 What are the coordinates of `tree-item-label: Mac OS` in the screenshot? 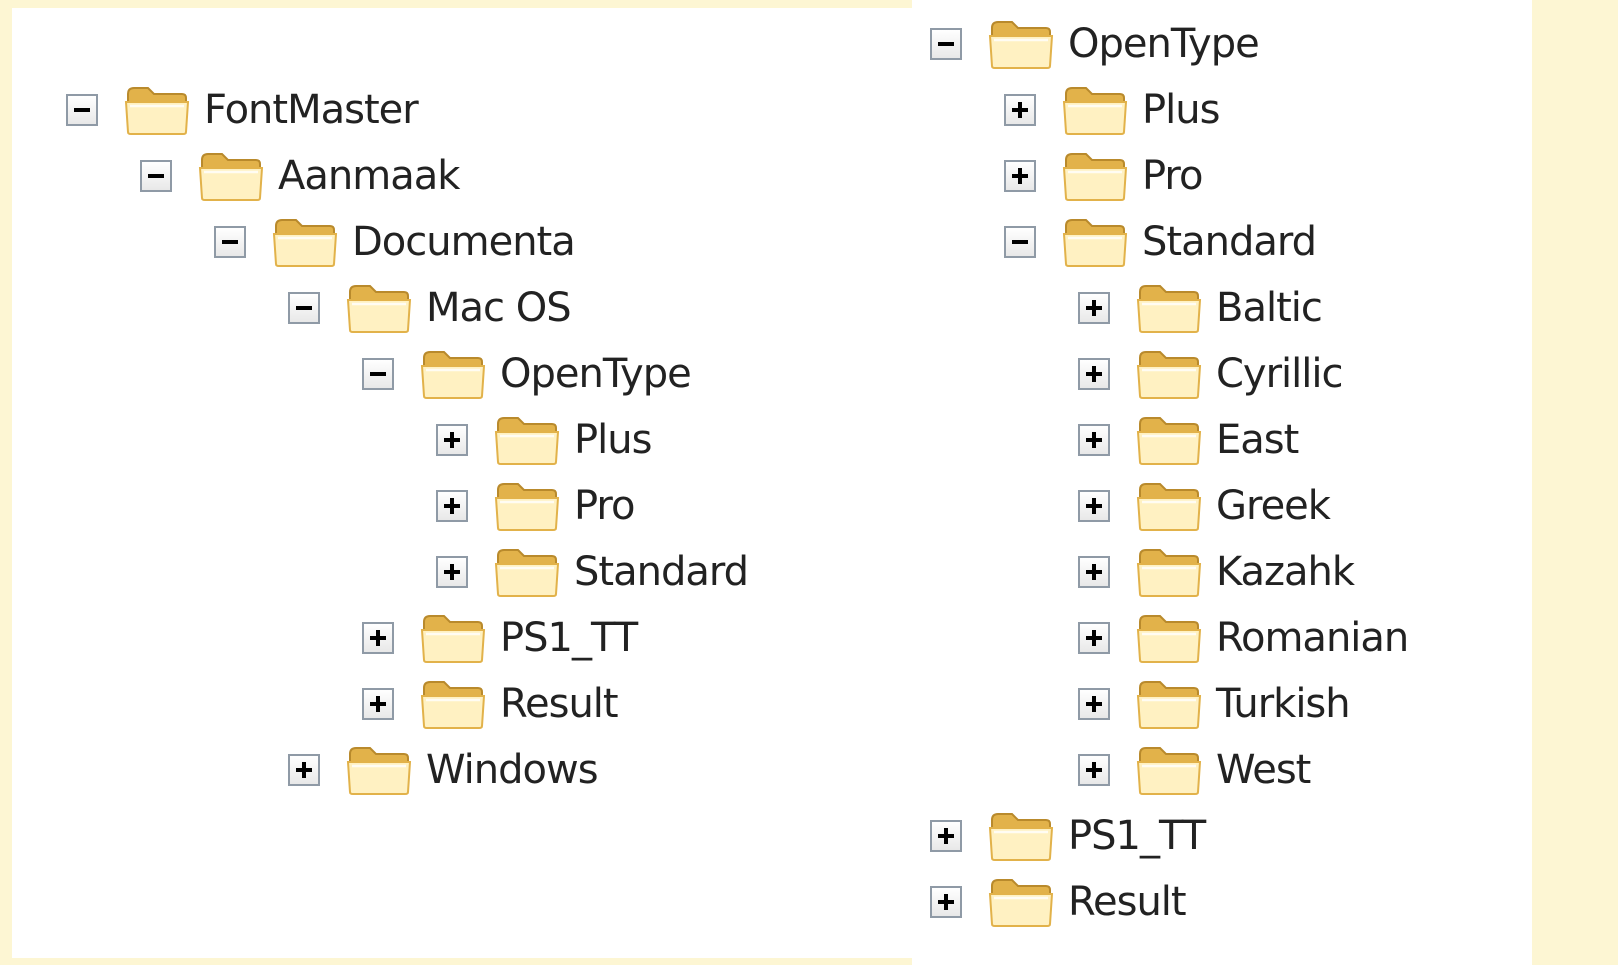 It's located at (499, 308).